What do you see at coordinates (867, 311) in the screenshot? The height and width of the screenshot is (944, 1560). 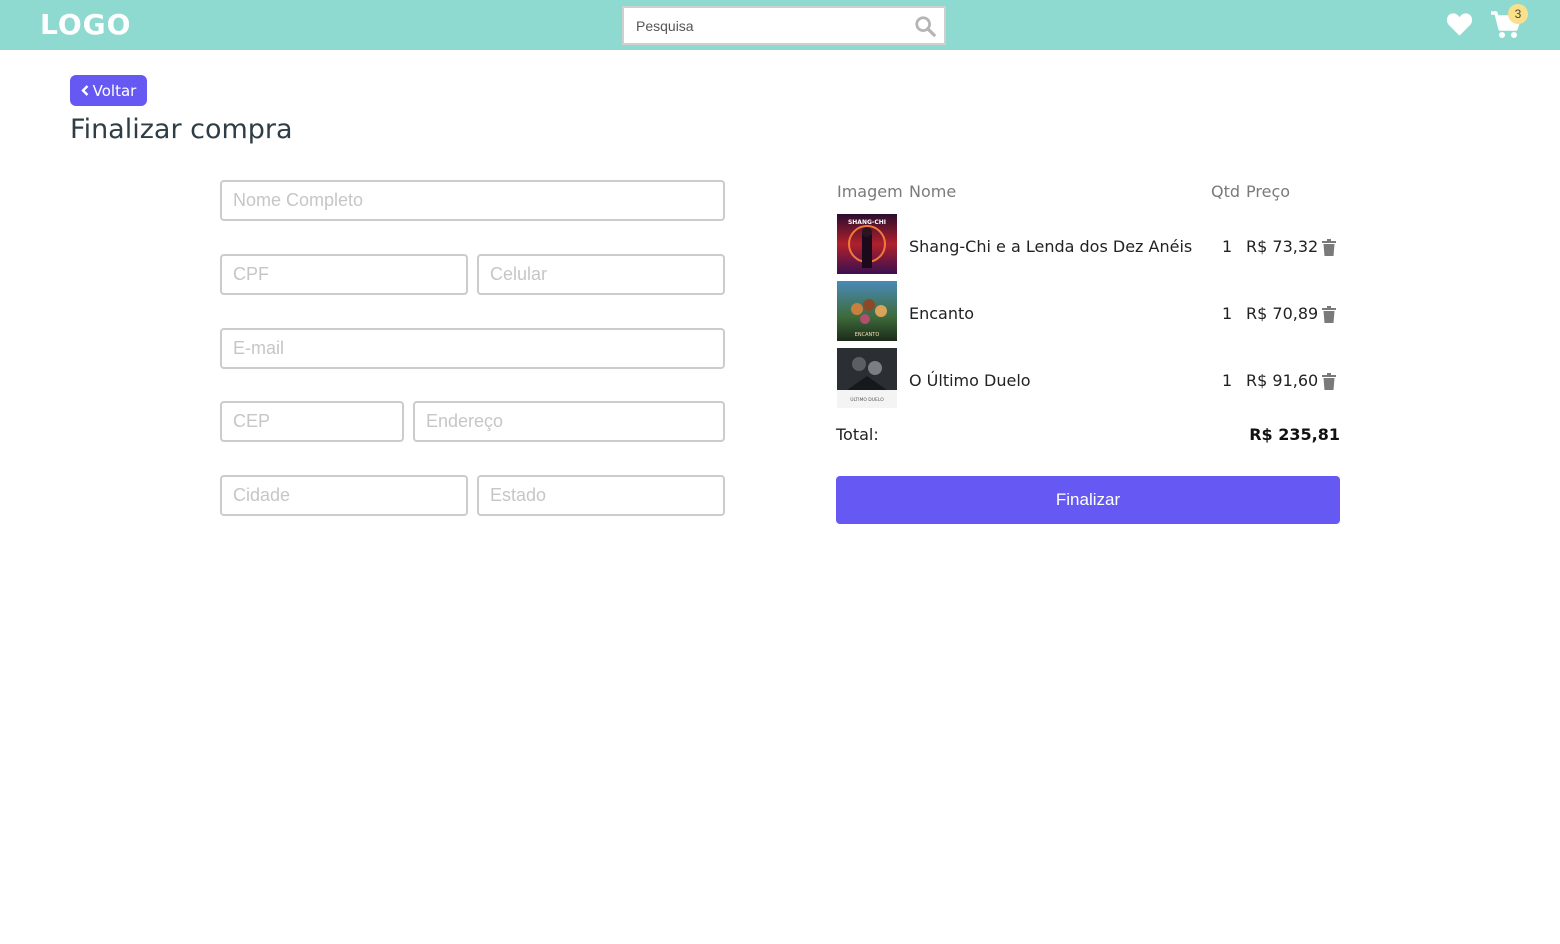 I see `movie-poster-encanto: ENCANTO` at bounding box center [867, 311].